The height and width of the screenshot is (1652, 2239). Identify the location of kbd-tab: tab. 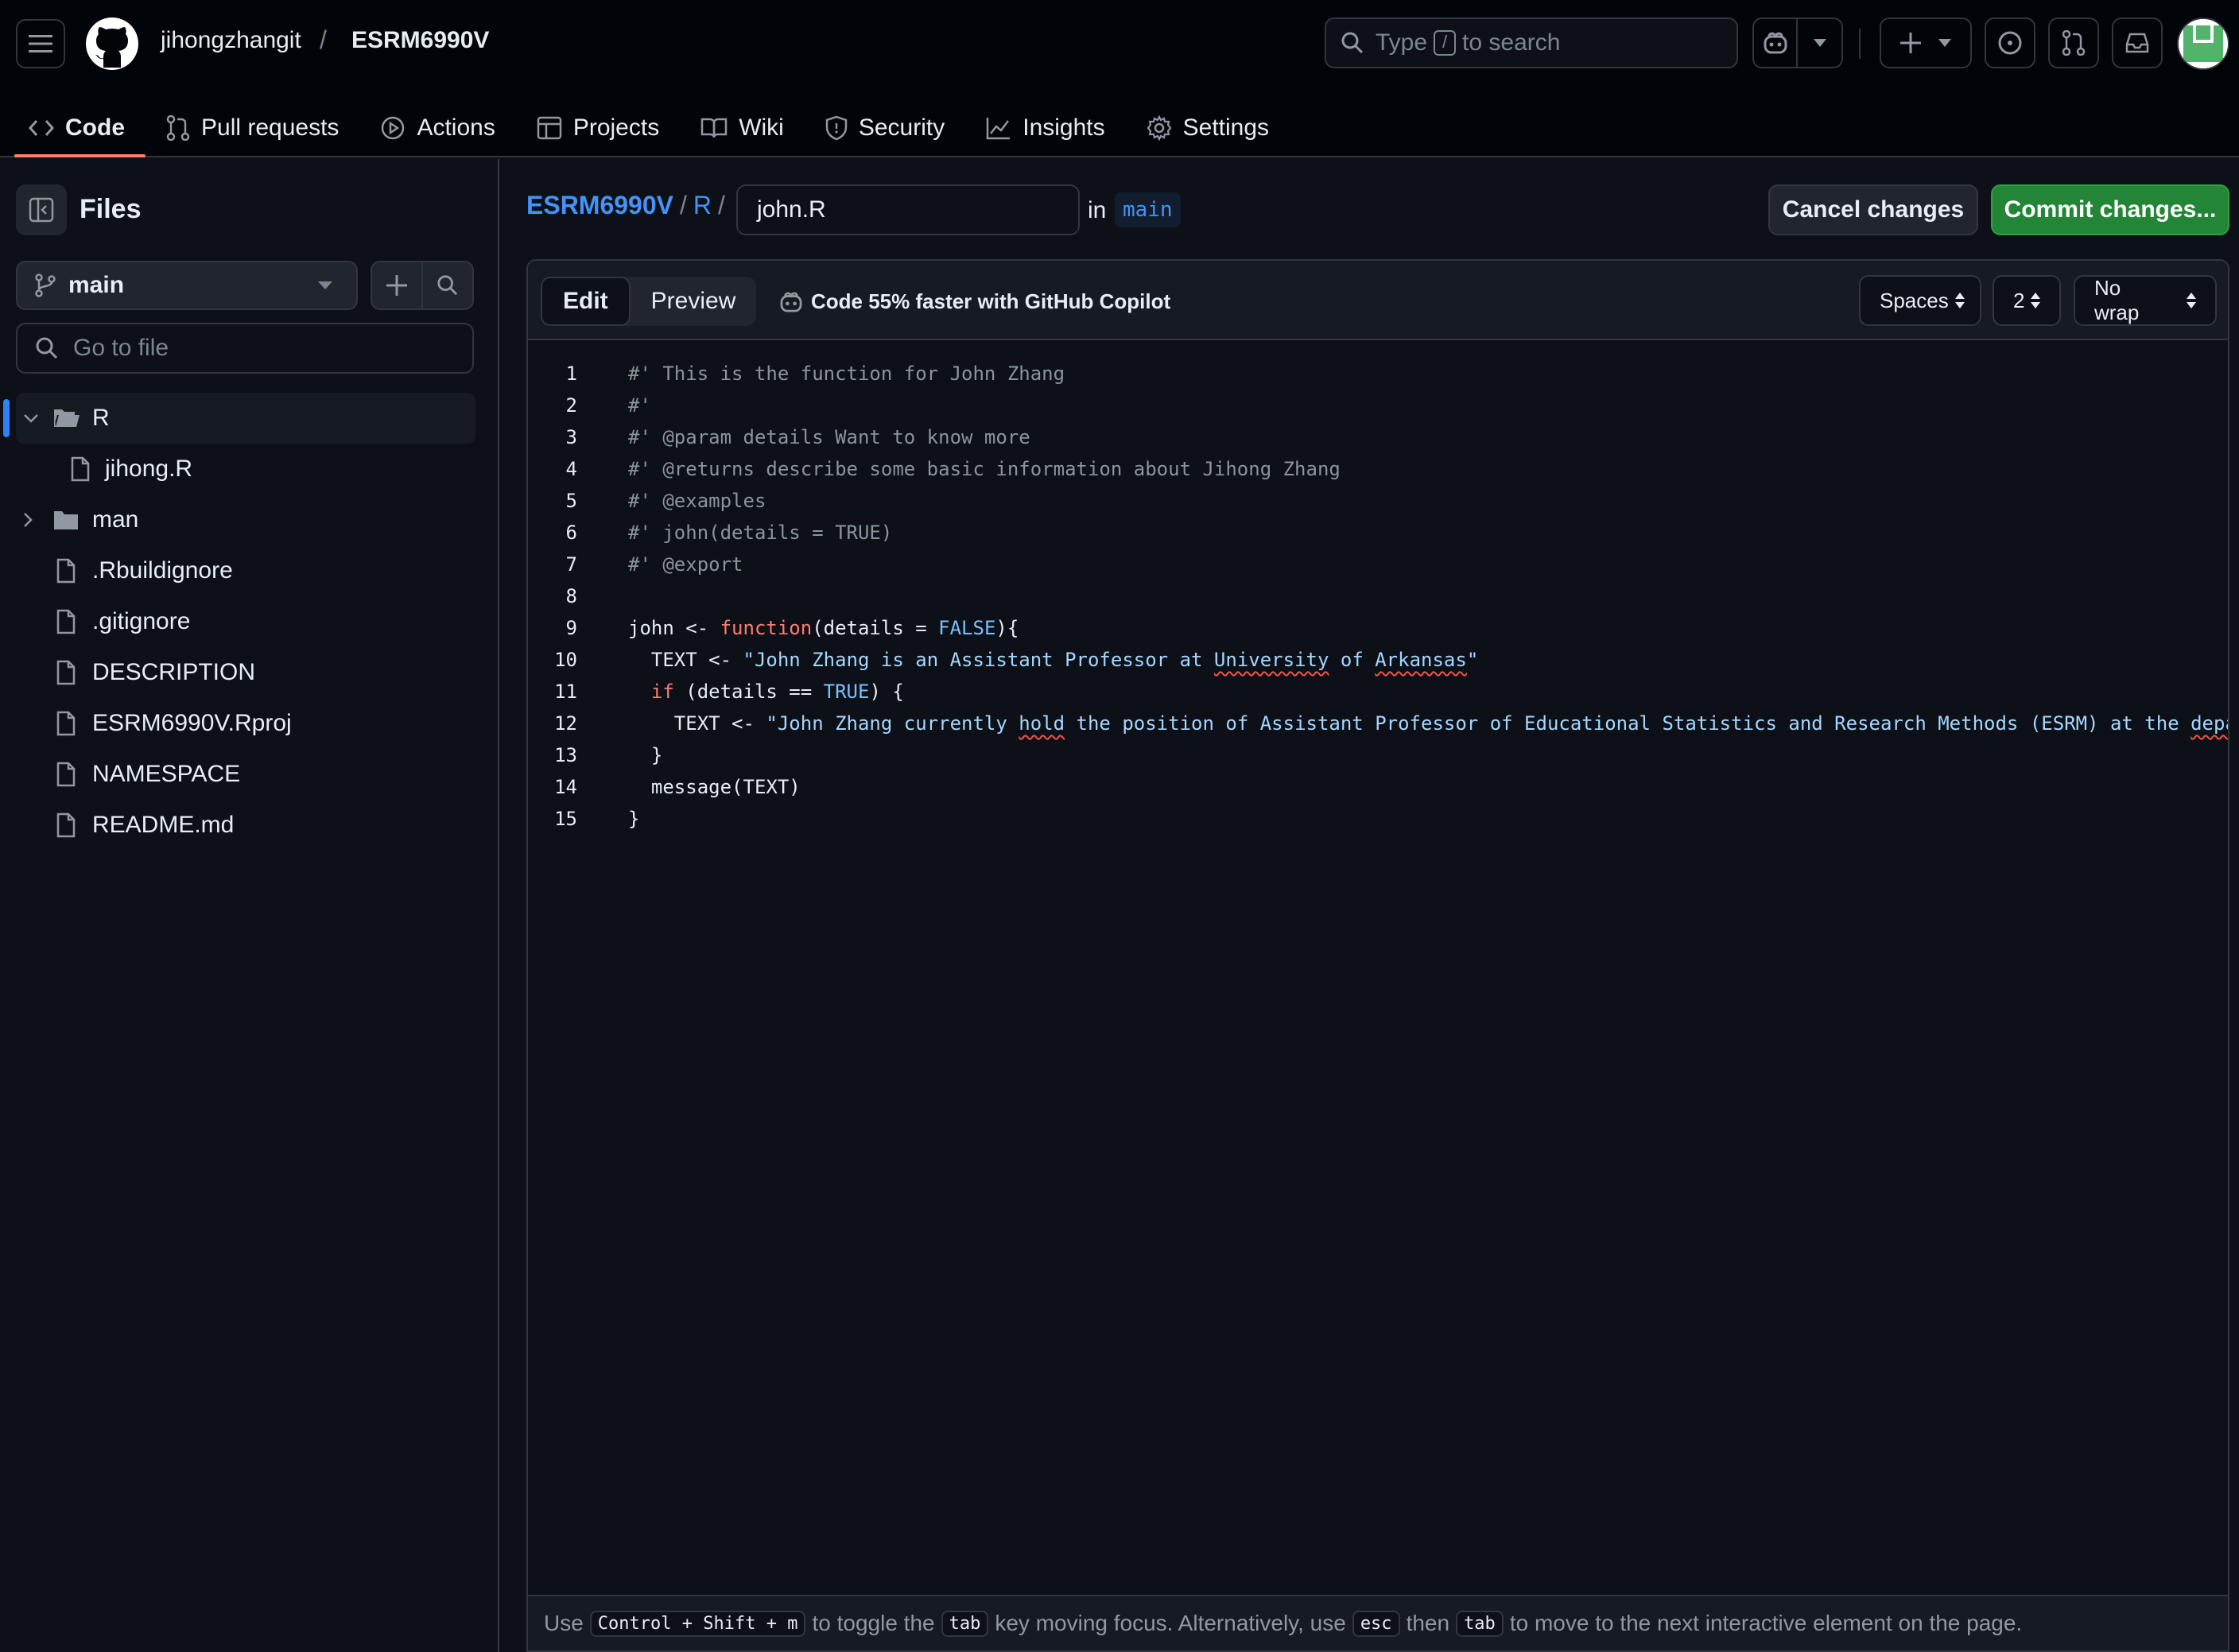
(1480, 1623).